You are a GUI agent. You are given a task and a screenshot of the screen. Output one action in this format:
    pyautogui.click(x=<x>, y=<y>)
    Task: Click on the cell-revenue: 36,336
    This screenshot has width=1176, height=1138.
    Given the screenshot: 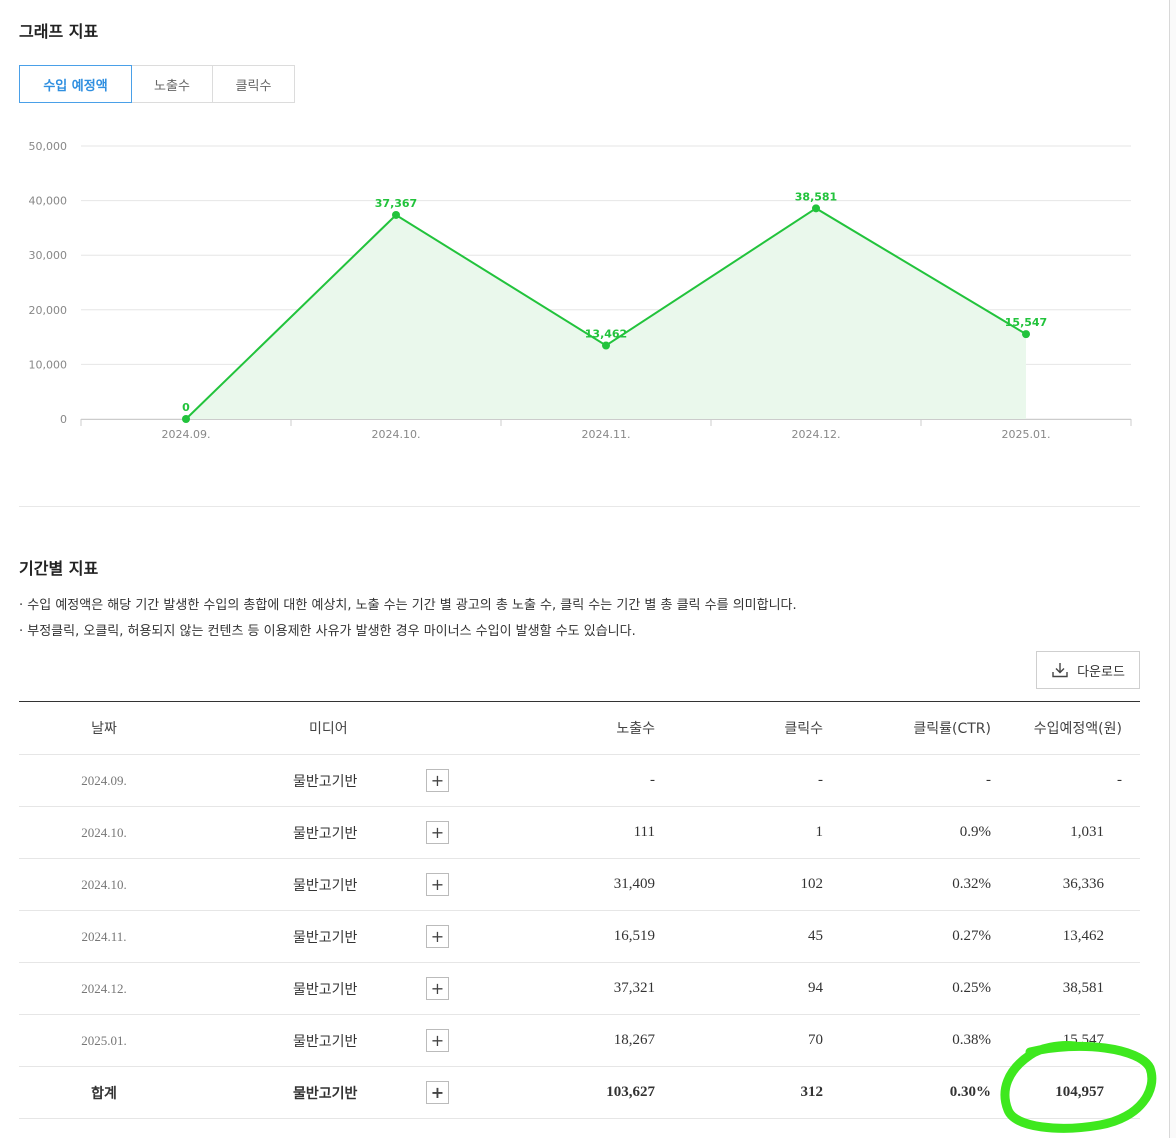 What is the action you would take?
    pyautogui.click(x=1066, y=884)
    